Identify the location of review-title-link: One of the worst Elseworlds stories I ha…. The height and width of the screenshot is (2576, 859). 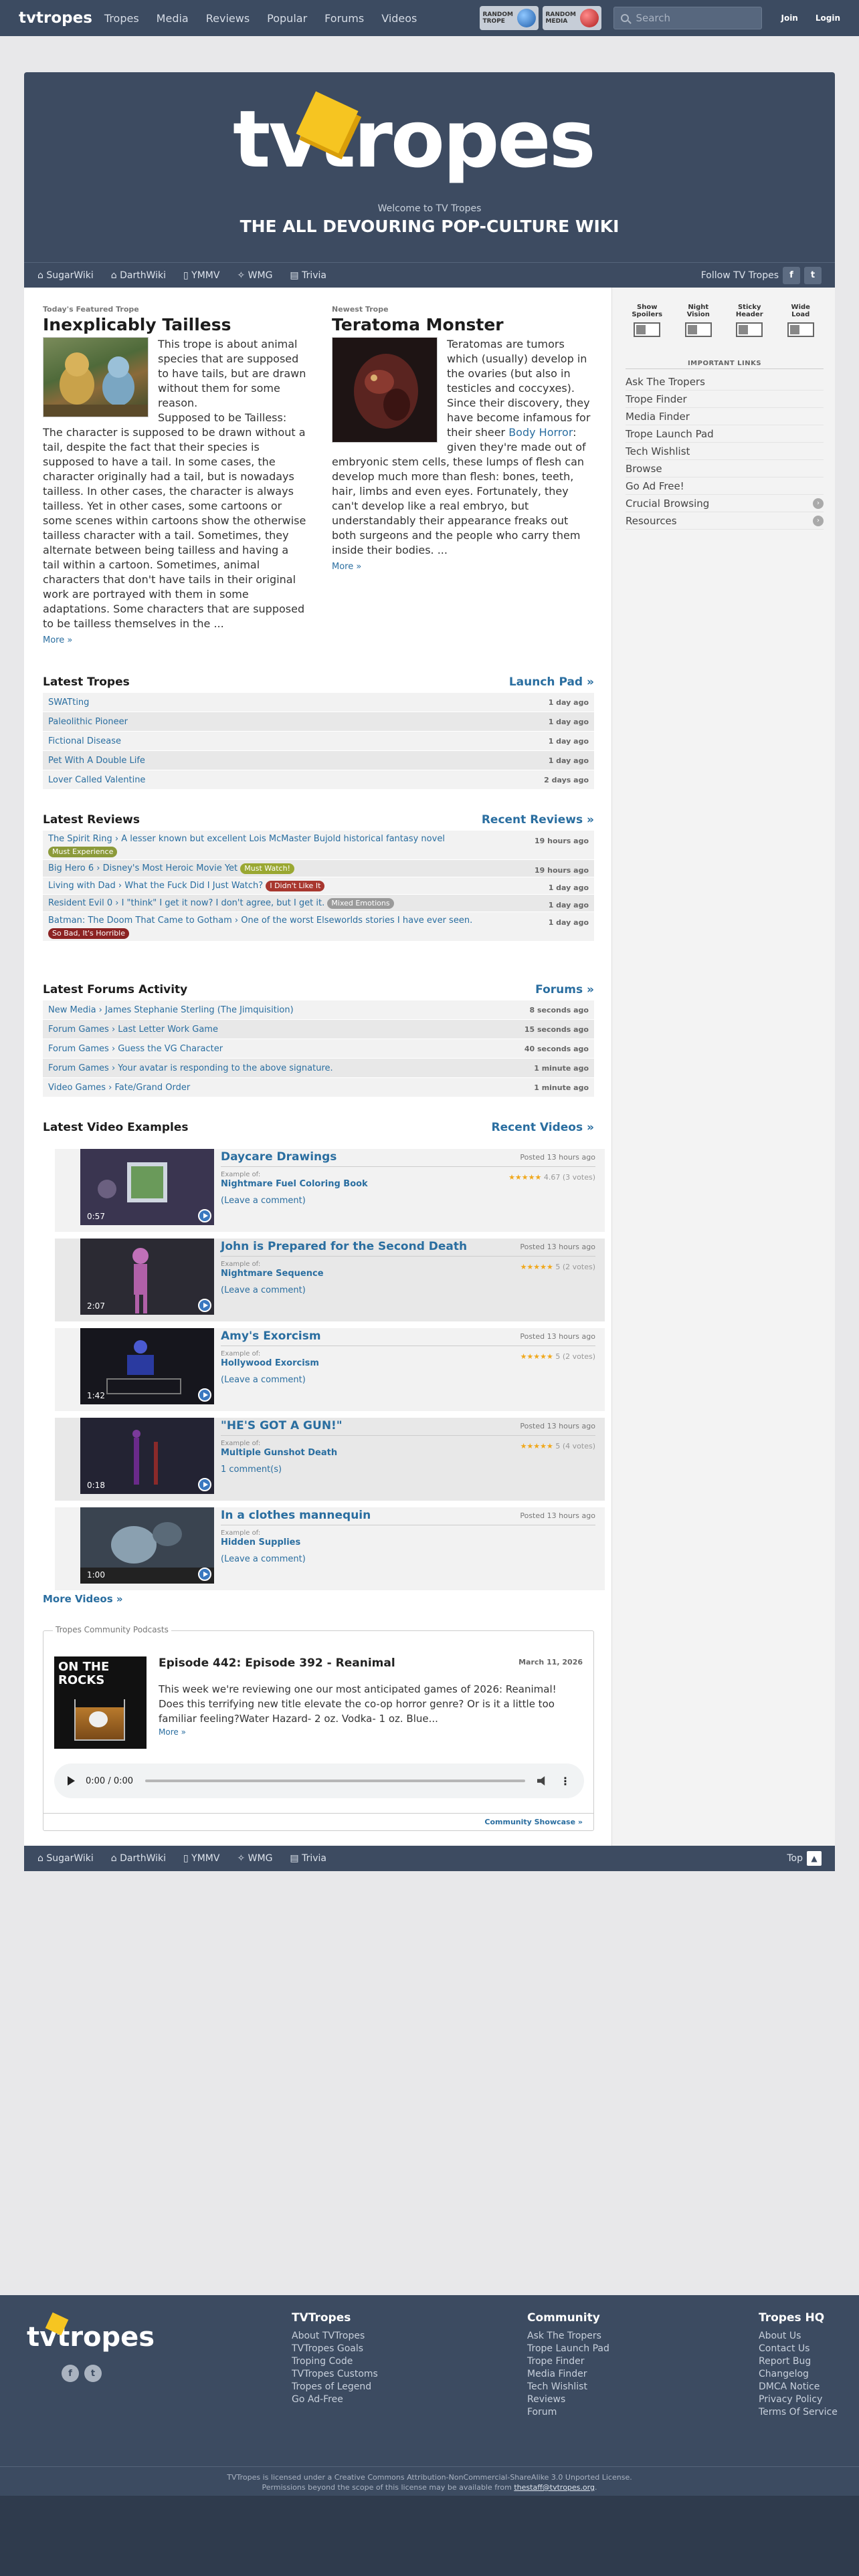
(356, 921).